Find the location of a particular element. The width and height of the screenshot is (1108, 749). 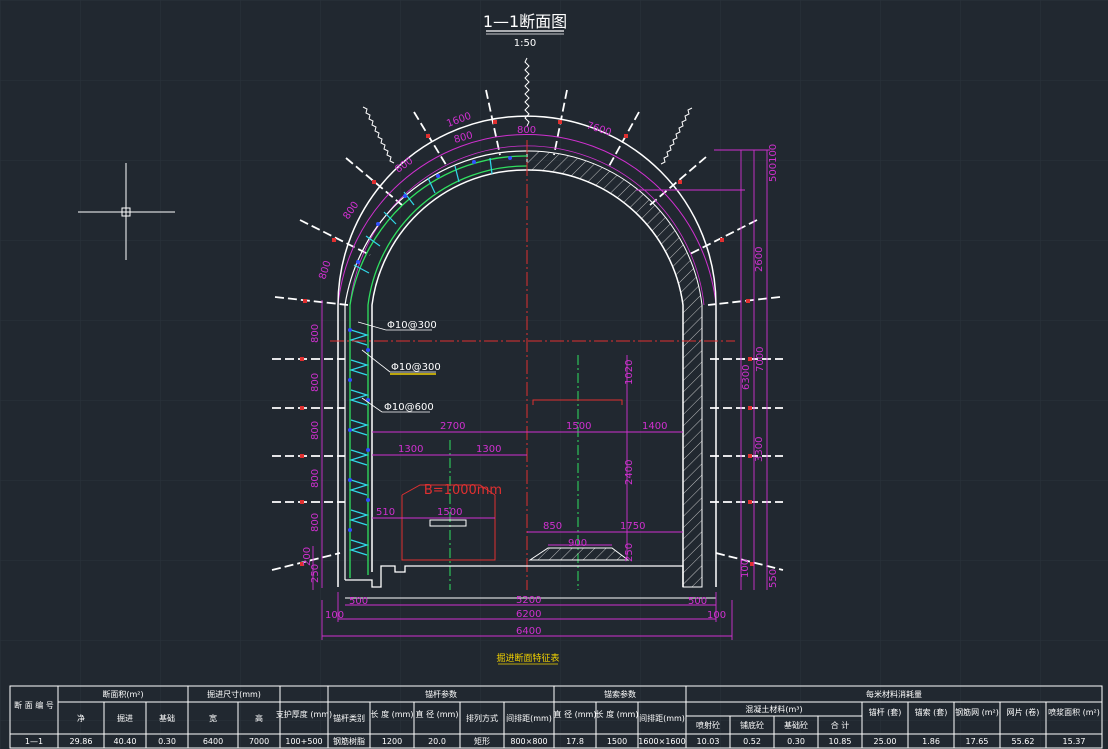

th-height: 高 is located at coordinates (259, 718).